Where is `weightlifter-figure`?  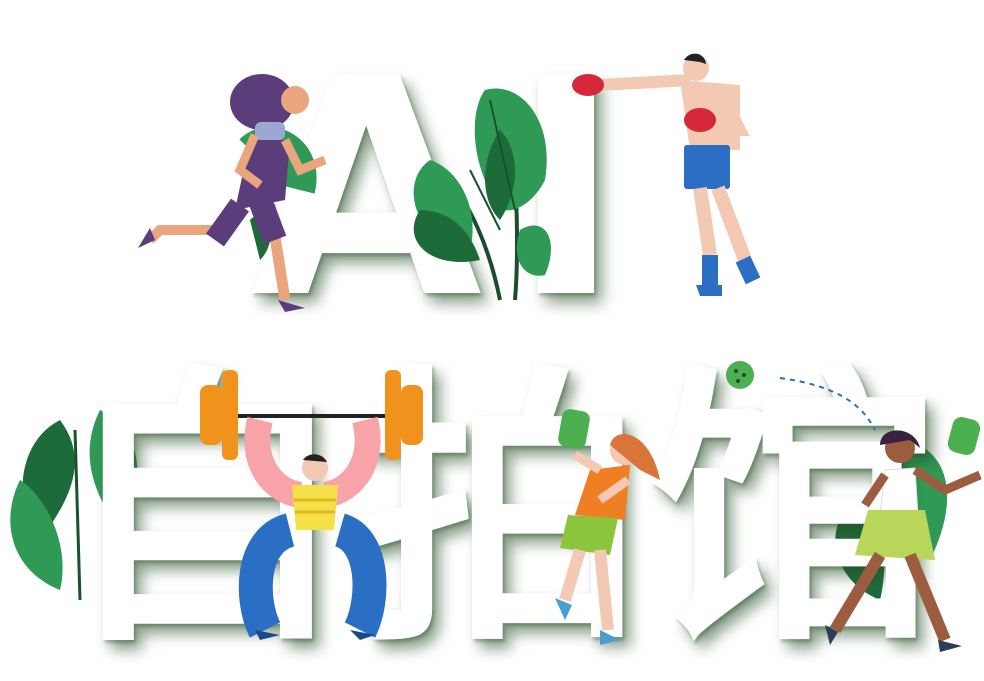 weightlifter-figure is located at coordinates (311, 505).